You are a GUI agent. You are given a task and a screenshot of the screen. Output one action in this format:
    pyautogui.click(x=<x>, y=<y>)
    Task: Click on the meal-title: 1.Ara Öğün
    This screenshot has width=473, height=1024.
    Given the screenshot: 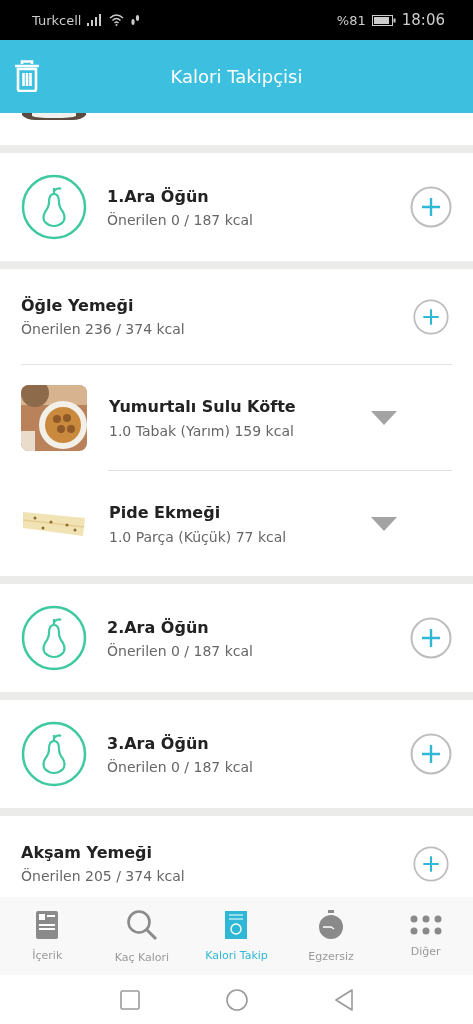 What is the action you would take?
    pyautogui.click(x=158, y=196)
    